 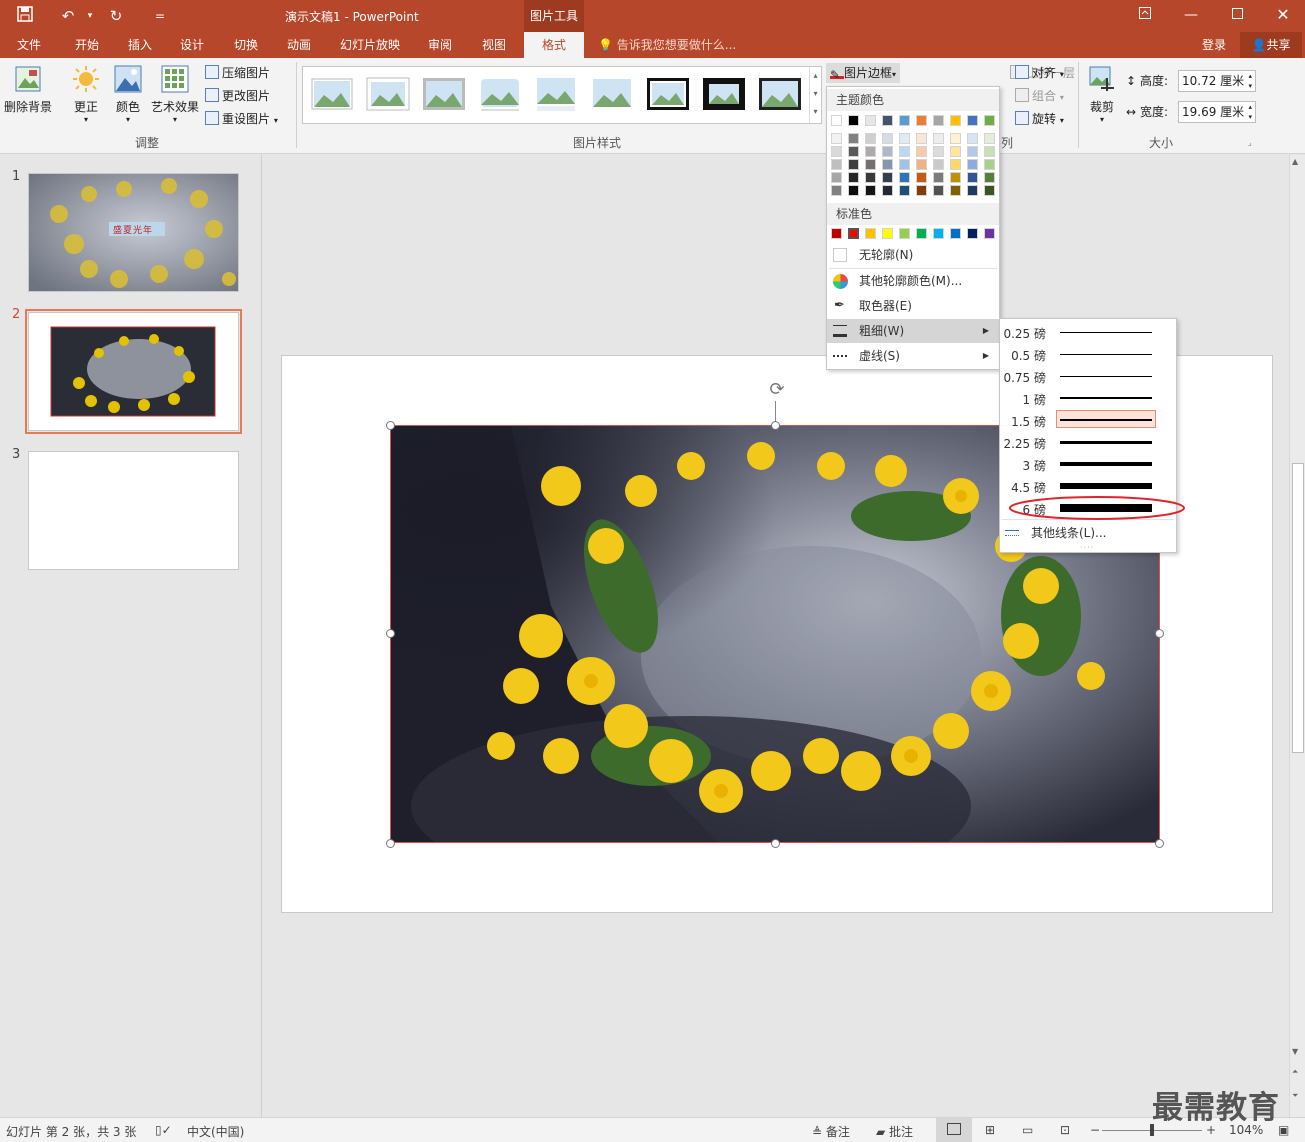 I want to click on weight-option: 3 磅, so click(x=1088, y=464).